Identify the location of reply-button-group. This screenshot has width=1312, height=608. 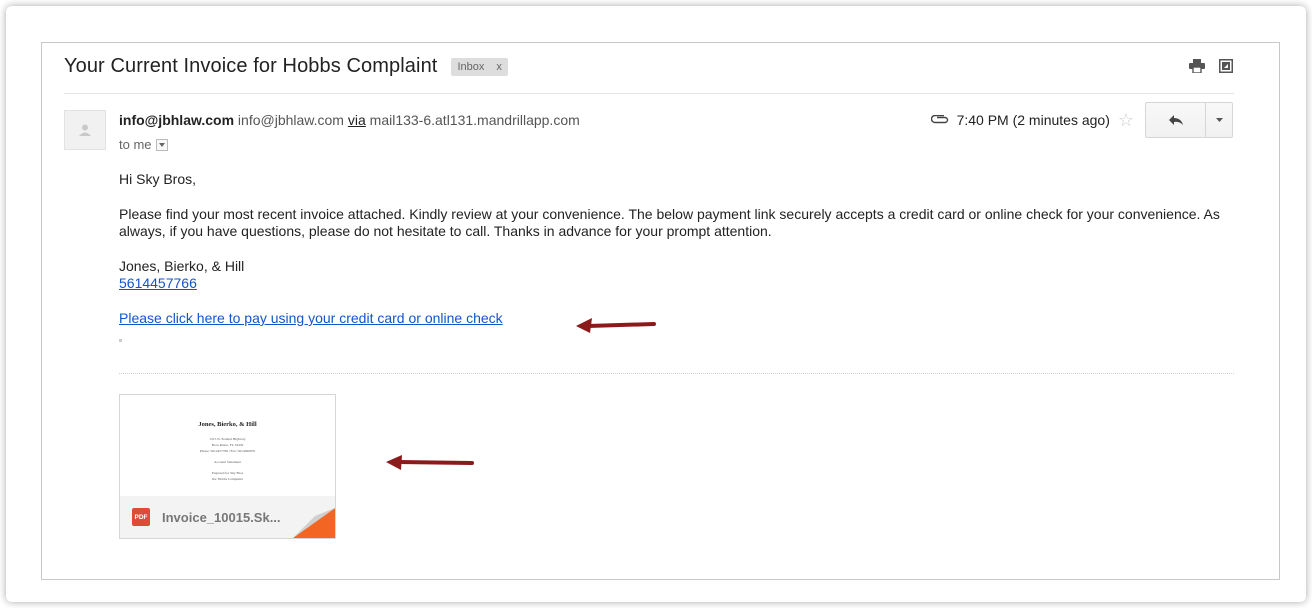
(1189, 120).